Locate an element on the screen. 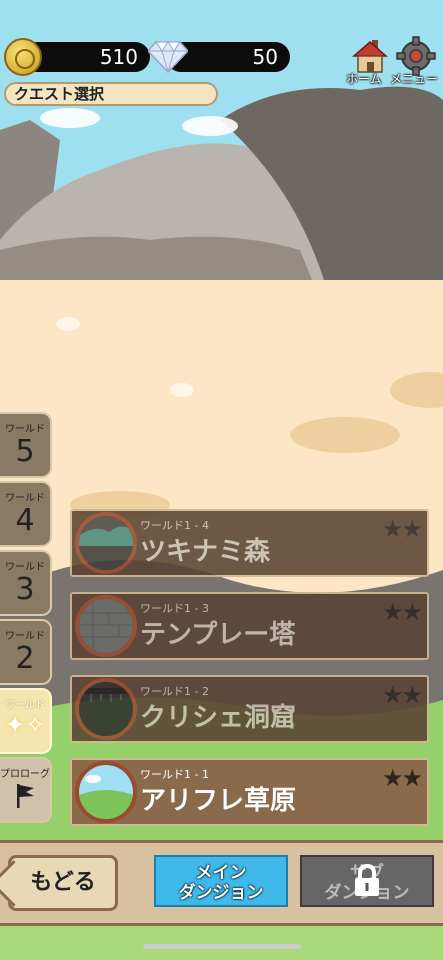 The image size is (443, 960). world-tab-number: 4 is located at coordinates (25, 520).